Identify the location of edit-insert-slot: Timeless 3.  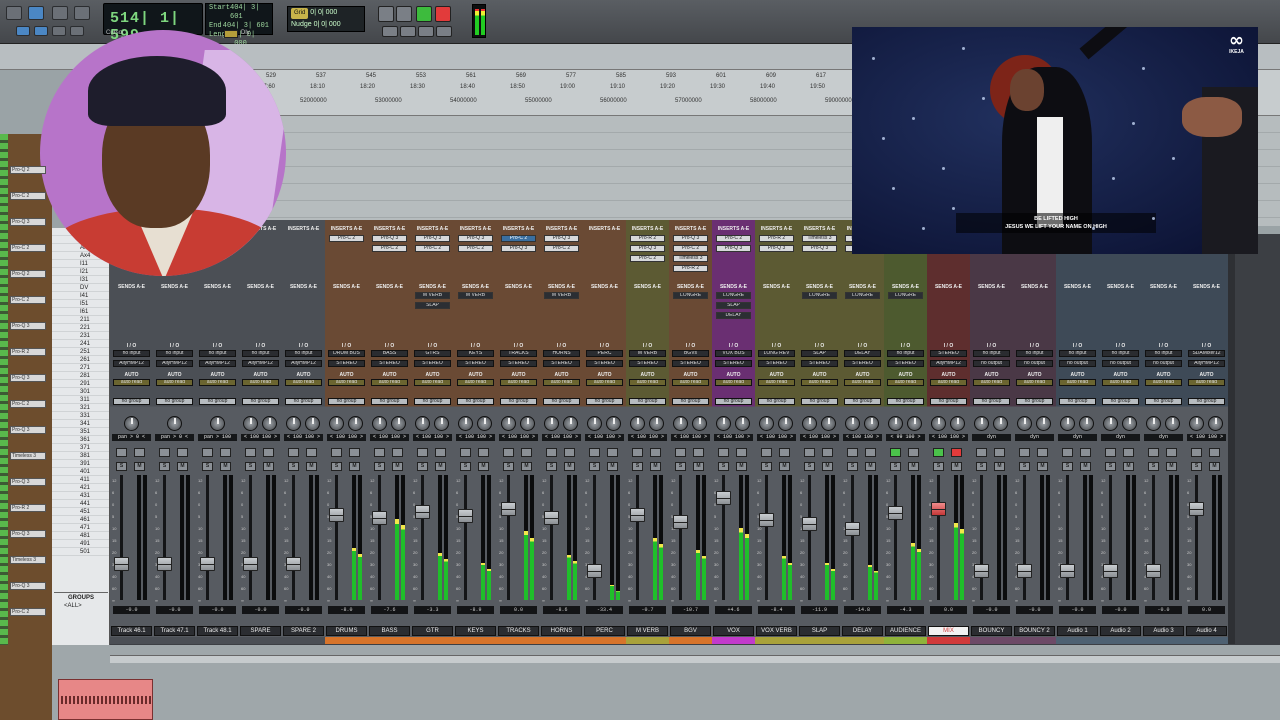
(28, 560).